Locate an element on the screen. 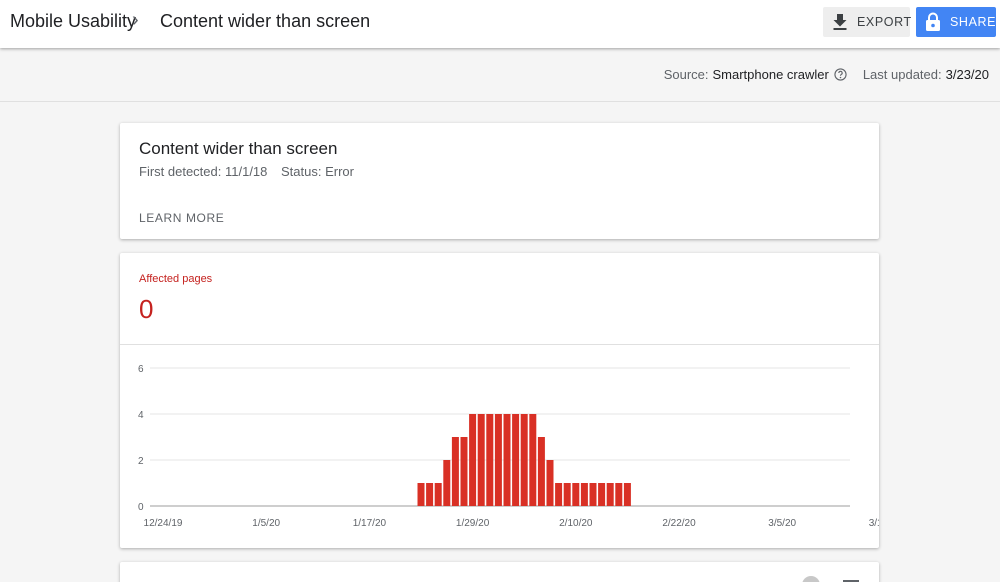 The image size is (1000, 582). x-tick-label: 2/10/20 is located at coordinates (576, 523).